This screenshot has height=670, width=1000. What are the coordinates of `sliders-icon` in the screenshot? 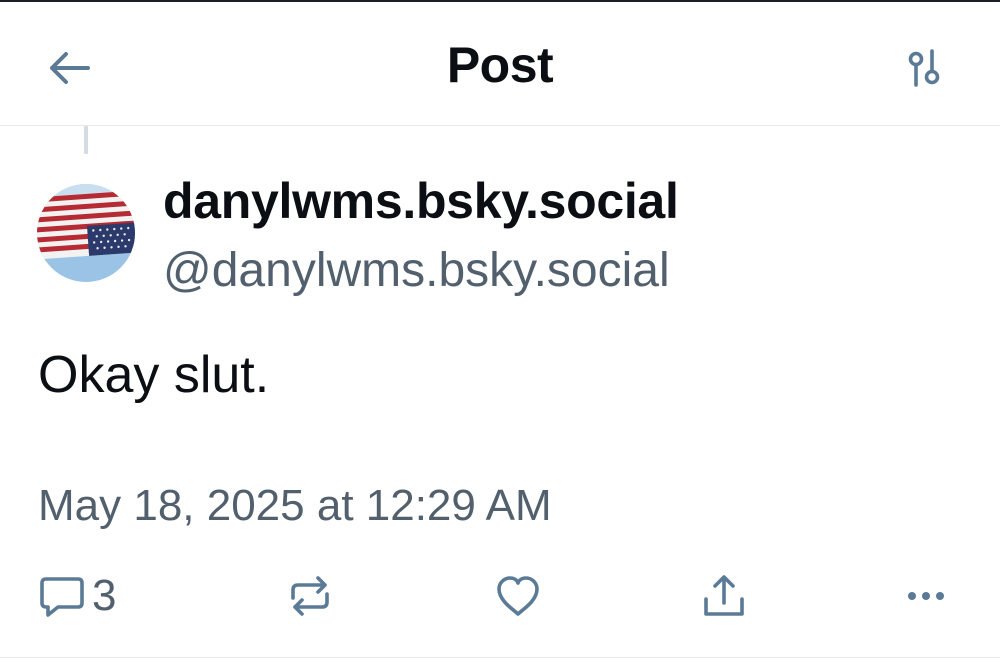 It's located at (924, 68).